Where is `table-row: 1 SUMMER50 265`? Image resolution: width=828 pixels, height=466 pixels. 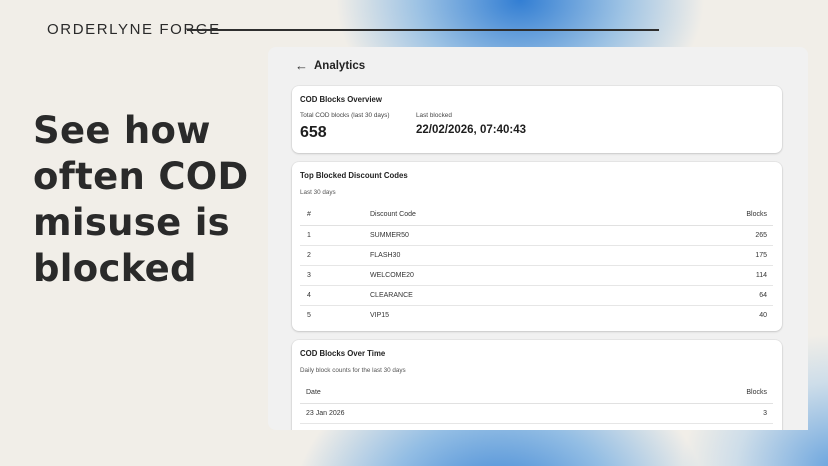 table-row: 1 SUMMER50 265 is located at coordinates (536, 236).